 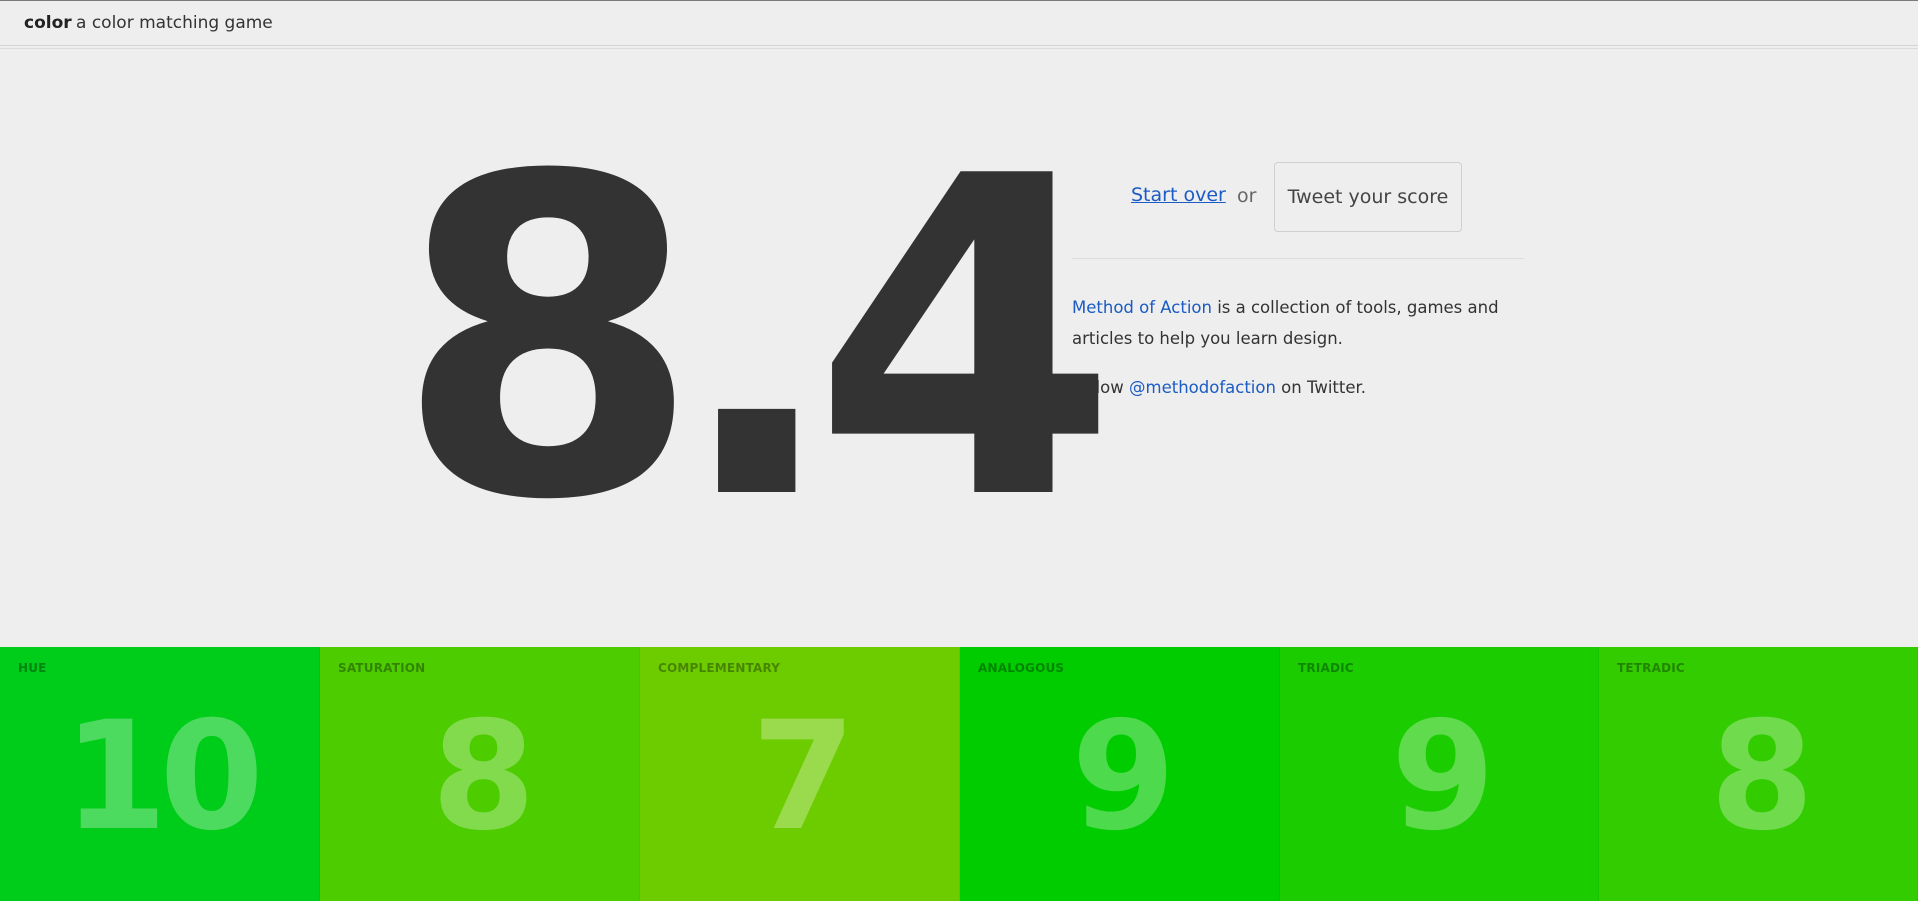 I want to click on follow-text: Follow @methodofaction on Twitter., so click(x=1302, y=387).